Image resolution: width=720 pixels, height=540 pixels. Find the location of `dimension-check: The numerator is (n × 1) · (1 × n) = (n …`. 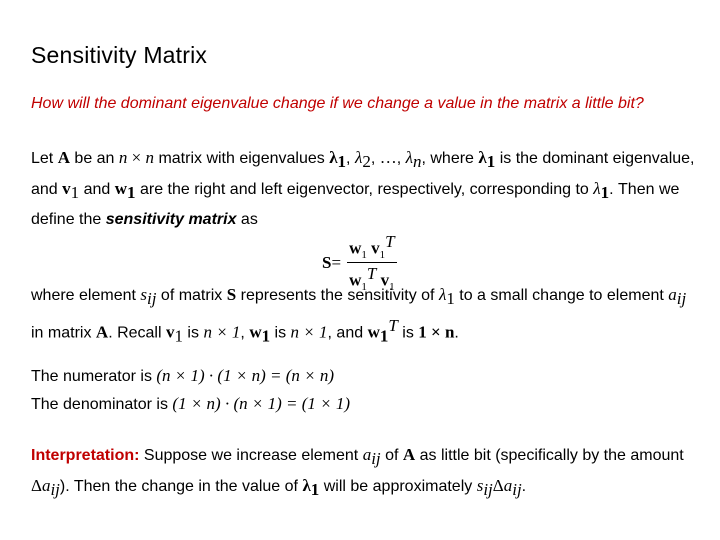

dimension-check: The numerator is (n × 1) · (1 × n) = (n … is located at coordinates (366, 390).